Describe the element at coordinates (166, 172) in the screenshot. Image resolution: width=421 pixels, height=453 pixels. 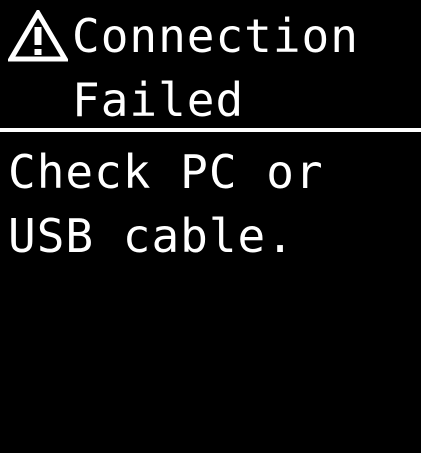
I see `message-line-1: Check PC or` at that location.